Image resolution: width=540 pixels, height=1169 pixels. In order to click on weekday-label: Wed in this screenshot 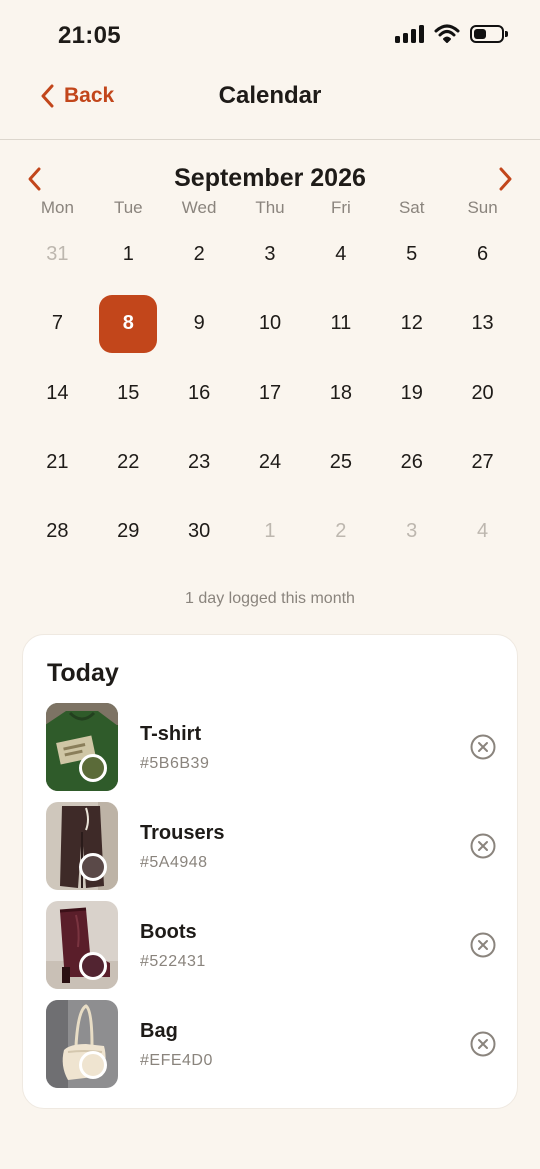, I will do `click(199, 207)`.